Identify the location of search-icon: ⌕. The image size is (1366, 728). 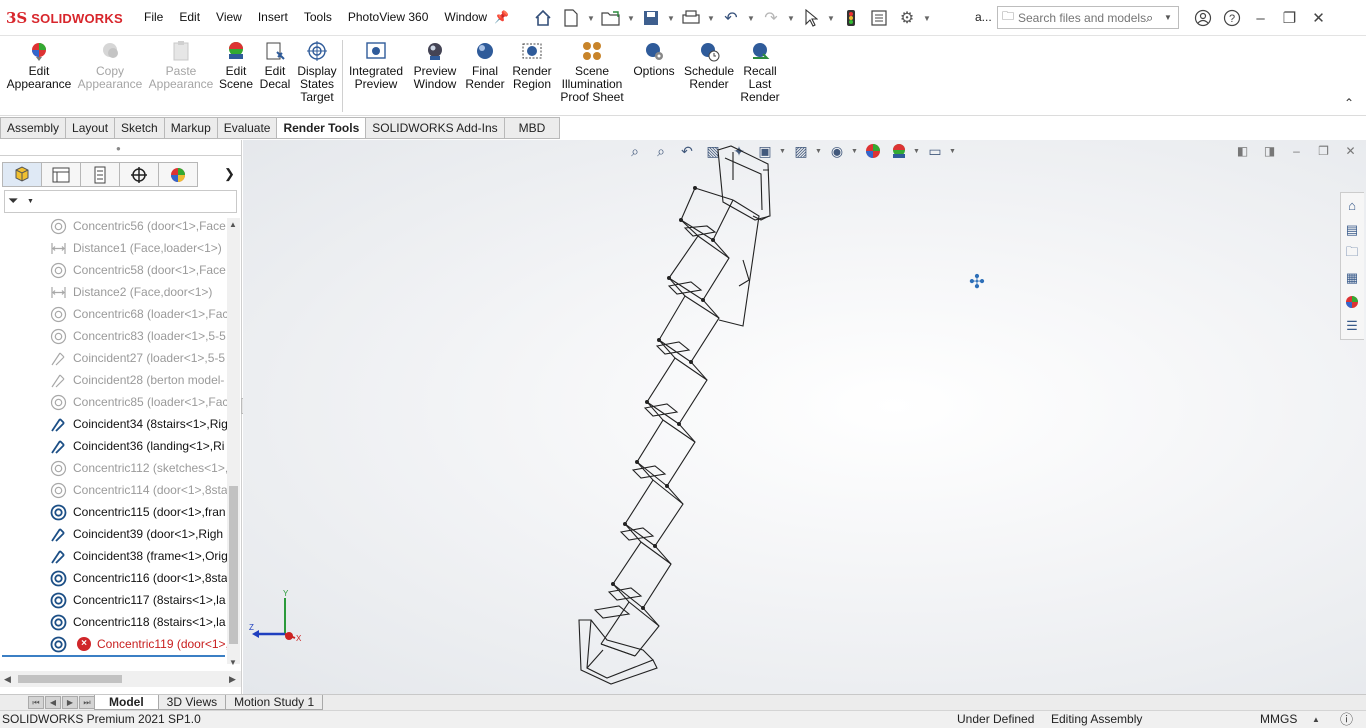
(1154, 18).